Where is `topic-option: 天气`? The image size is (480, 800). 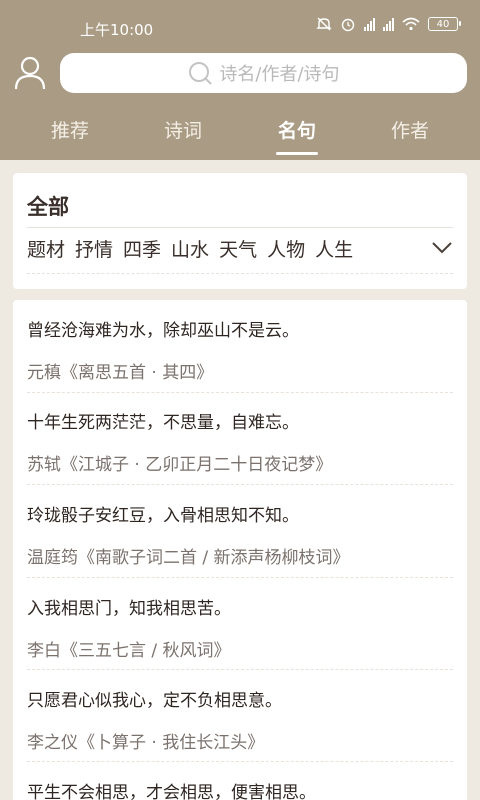
topic-option: 天气 is located at coordinates (238, 248).